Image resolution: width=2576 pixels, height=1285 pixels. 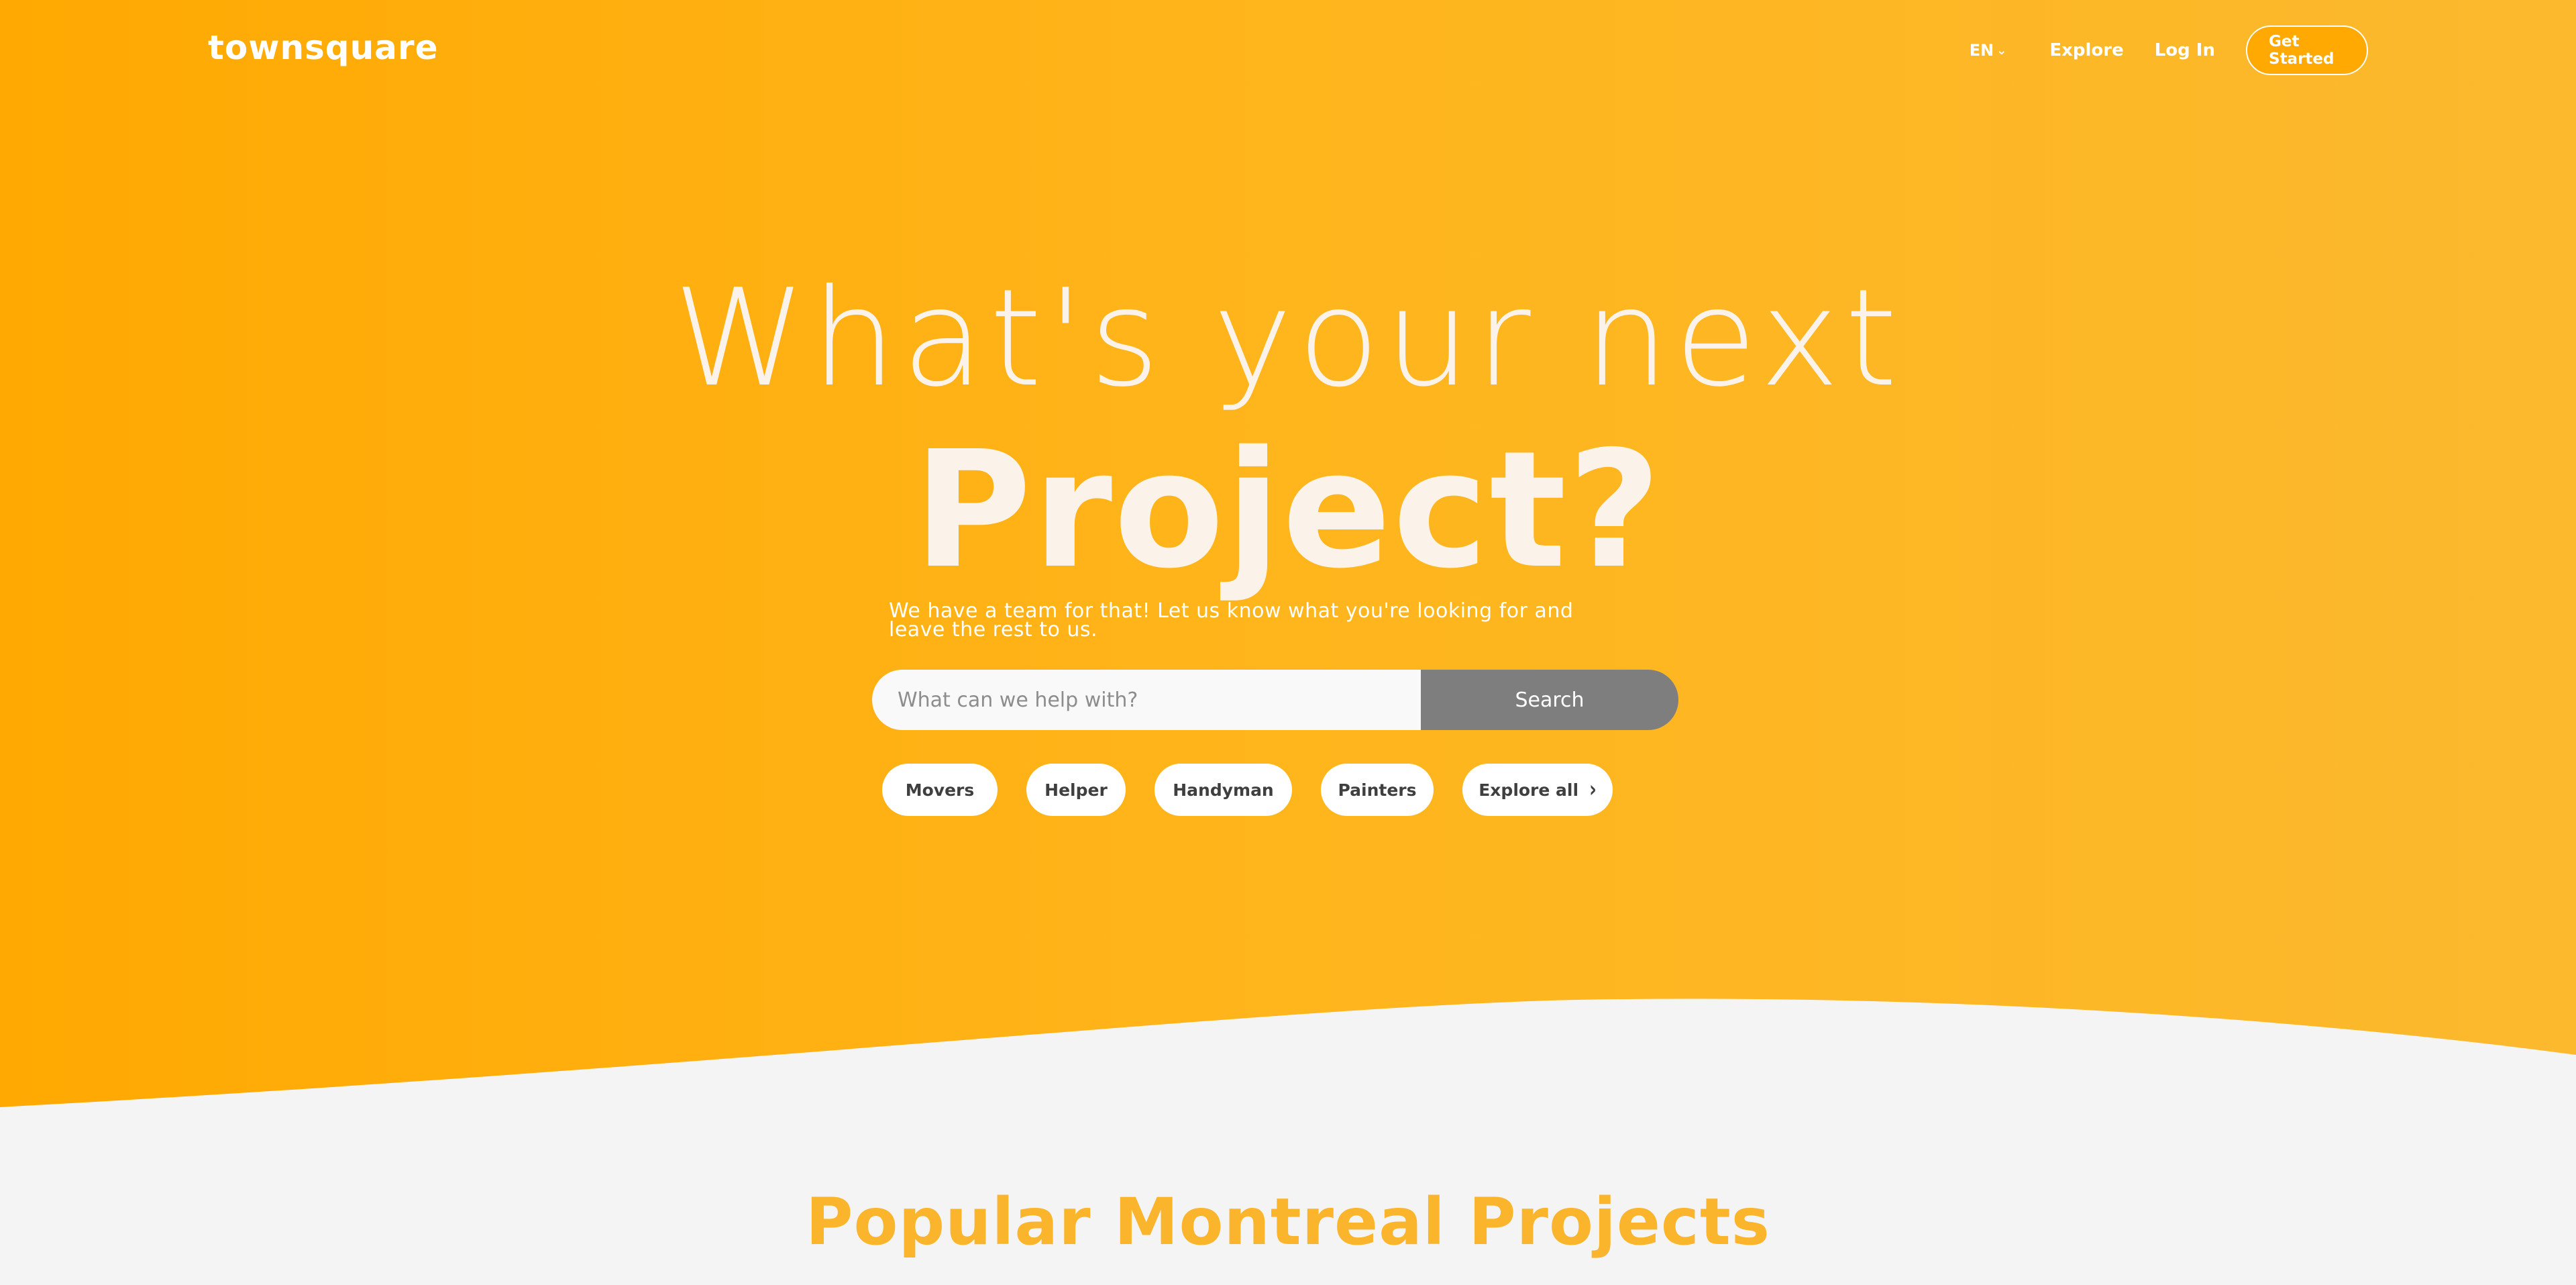 I want to click on language-selector: EN ⌄, so click(x=1988, y=51).